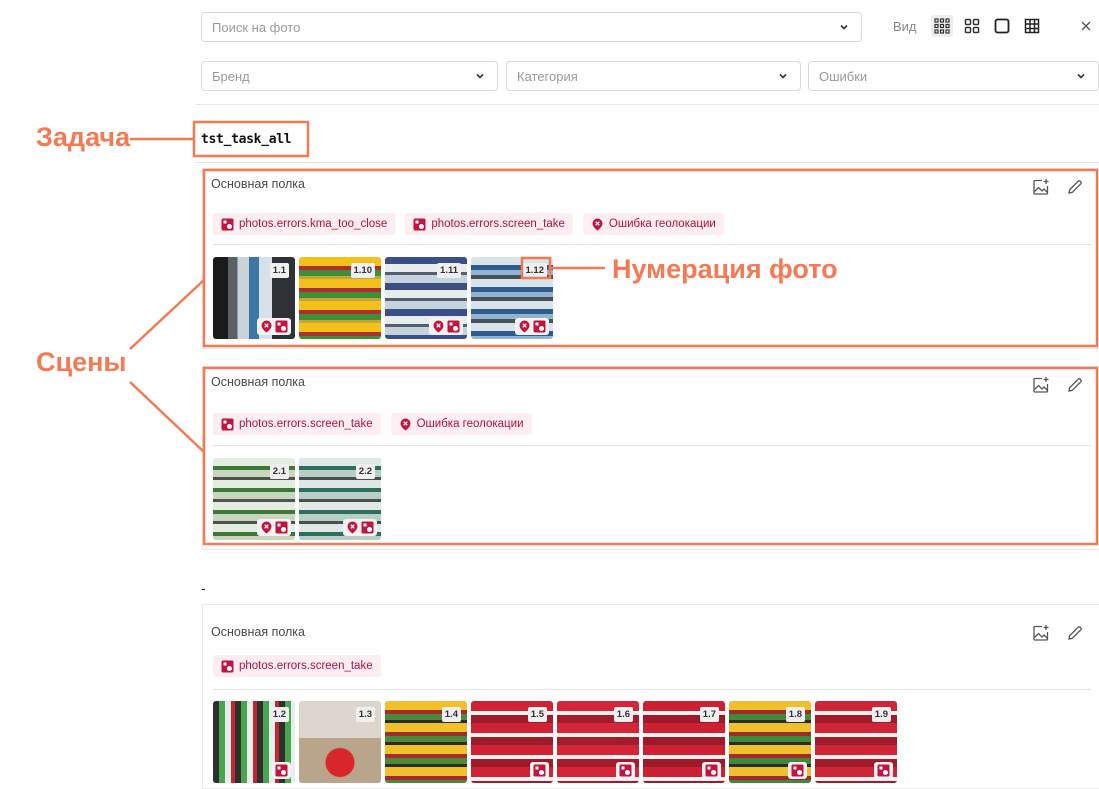 The height and width of the screenshot is (789, 1099). I want to click on photo-number: 1.3, so click(365, 714).